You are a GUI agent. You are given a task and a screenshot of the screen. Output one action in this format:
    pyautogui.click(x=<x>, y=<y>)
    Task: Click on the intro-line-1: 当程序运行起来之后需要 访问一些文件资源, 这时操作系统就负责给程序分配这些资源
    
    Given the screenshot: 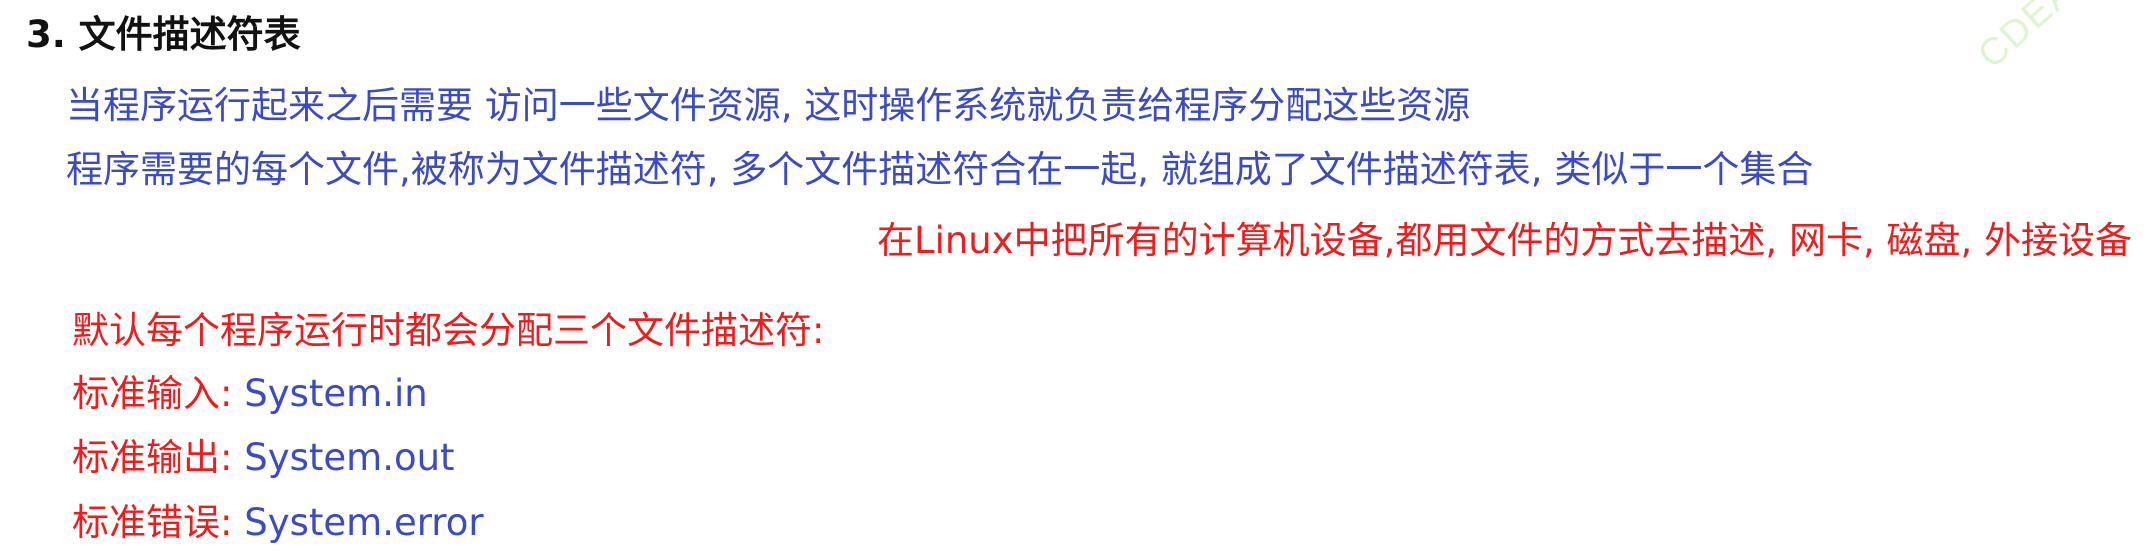 What is the action you would take?
    pyautogui.click(x=768, y=105)
    